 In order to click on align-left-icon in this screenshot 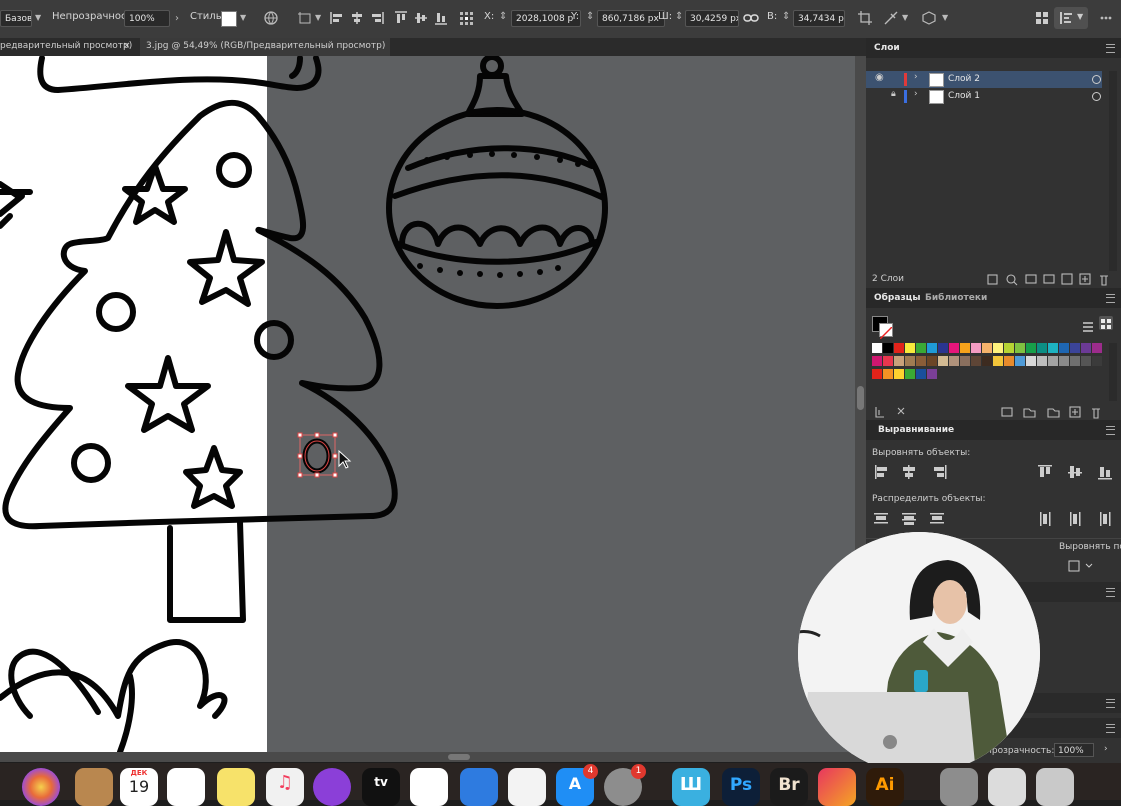, I will do `click(337, 18)`.